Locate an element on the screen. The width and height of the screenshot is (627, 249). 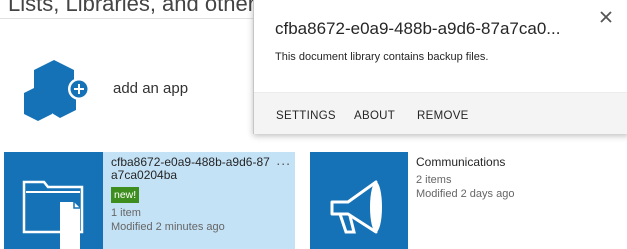
callout-action-bar: SETTINGS ABOUT REMOVE is located at coordinates (440, 113).